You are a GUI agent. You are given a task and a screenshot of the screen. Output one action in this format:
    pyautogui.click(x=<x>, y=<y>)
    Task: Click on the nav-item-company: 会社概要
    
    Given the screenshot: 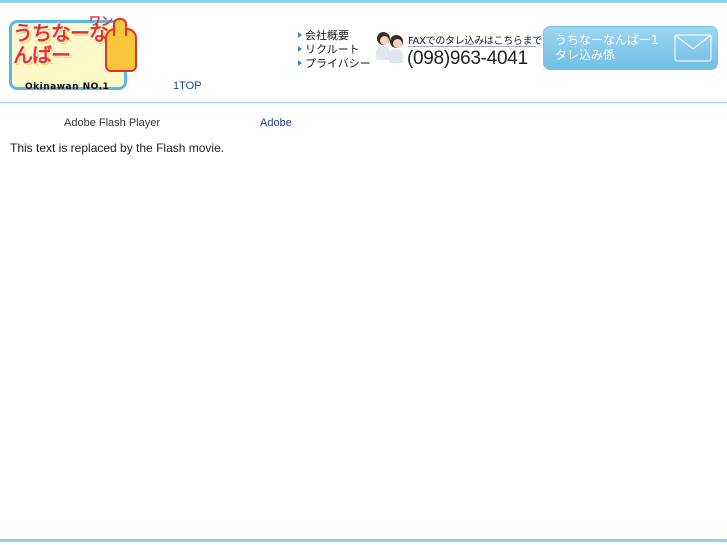 What is the action you would take?
    pyautogui.click(x=334, y=36)
    